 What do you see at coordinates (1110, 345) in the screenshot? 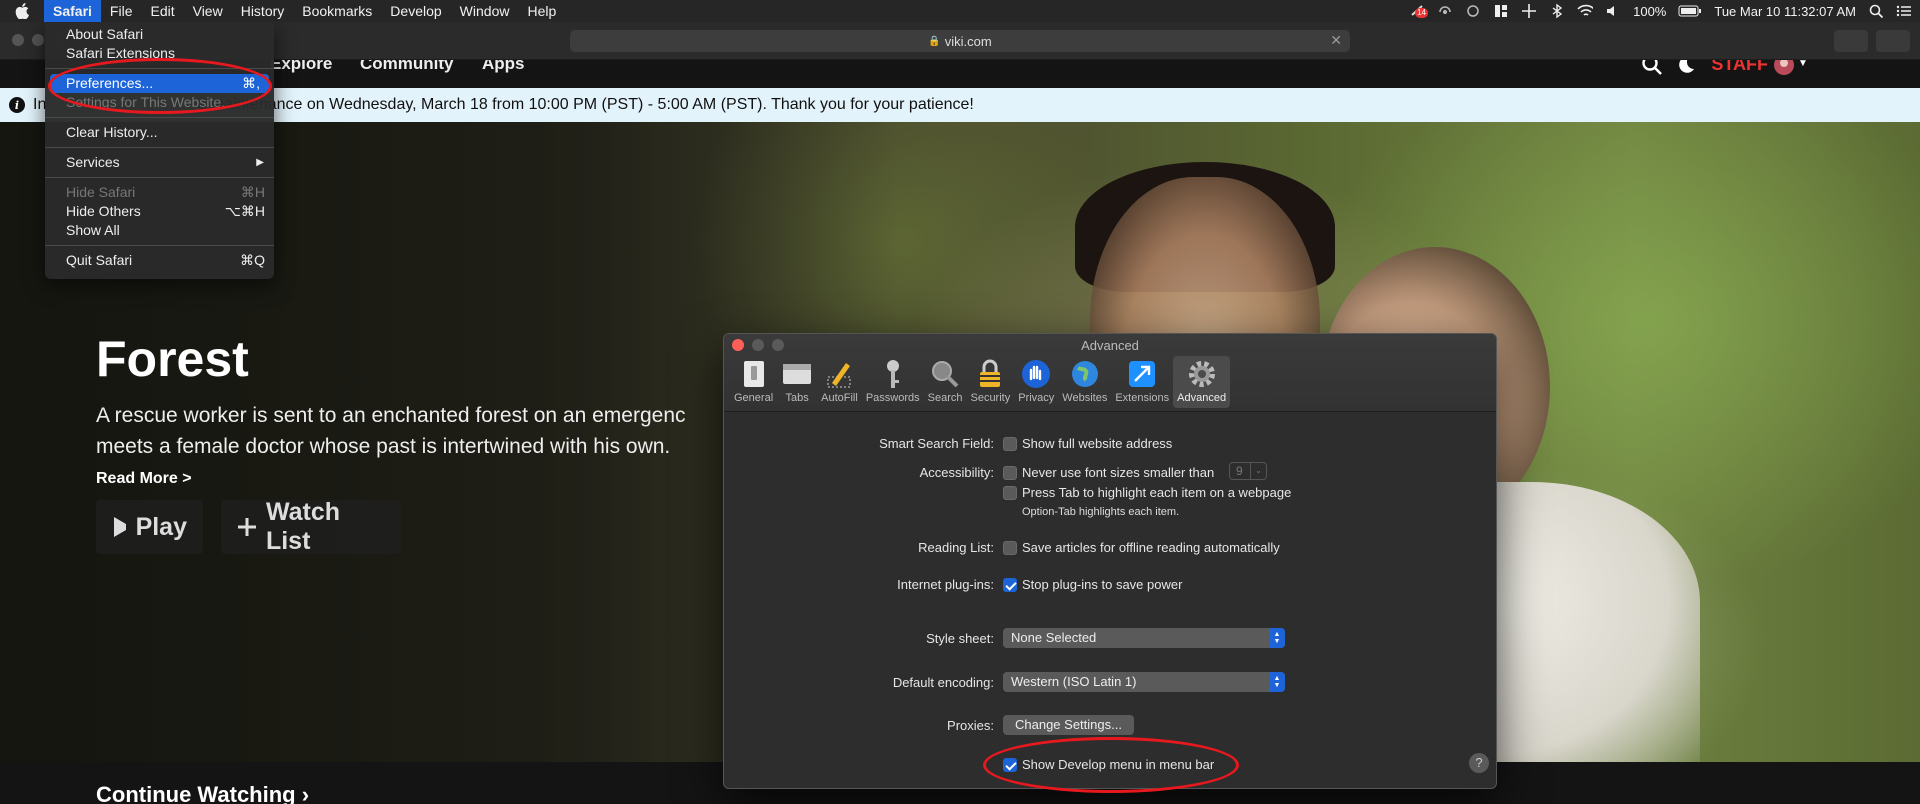
I see `preferences-title: Advanced` at bounding box center [1110, 345].